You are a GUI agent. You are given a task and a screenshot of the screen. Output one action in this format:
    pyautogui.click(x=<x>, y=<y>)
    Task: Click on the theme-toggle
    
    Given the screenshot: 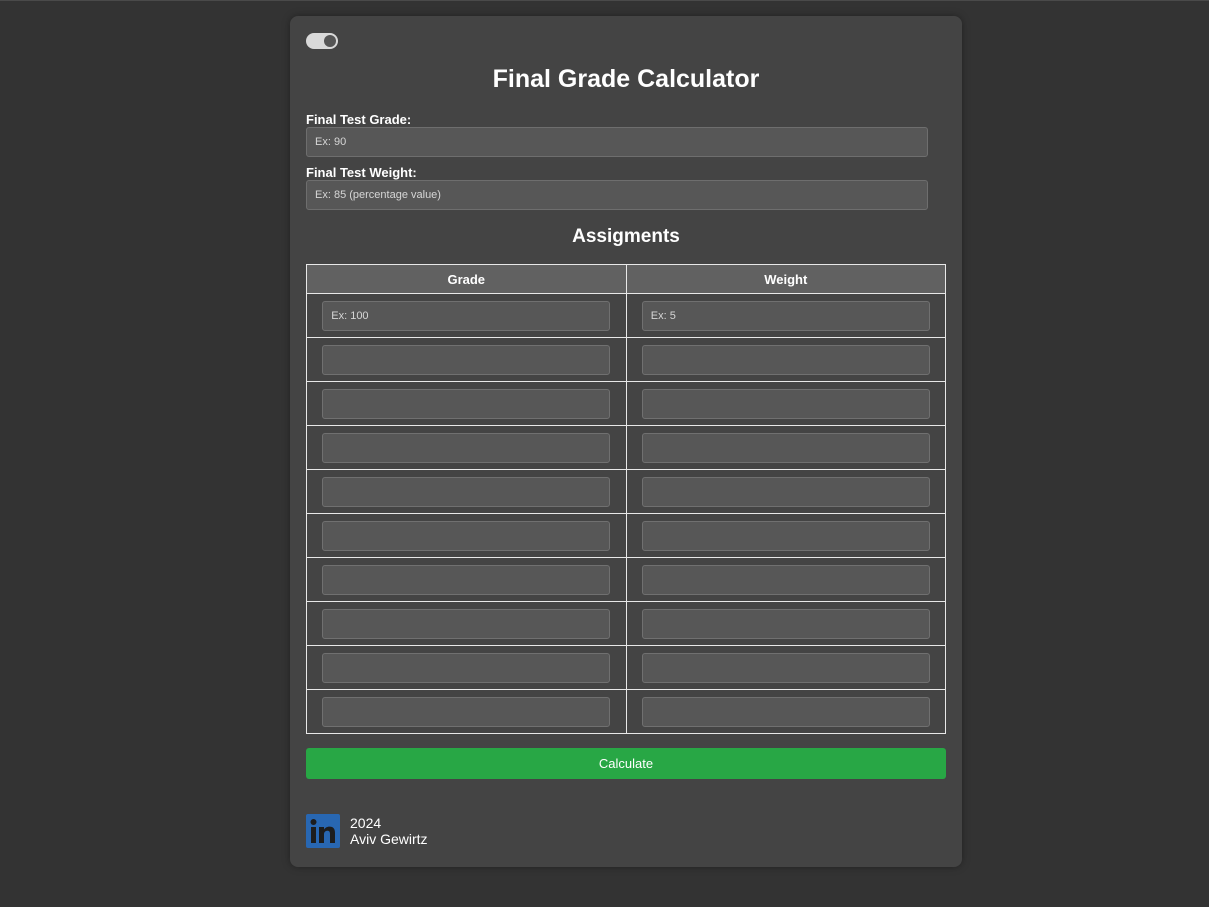 What is the action you would take?
    pyautogui.click(x=322, y=41)
    